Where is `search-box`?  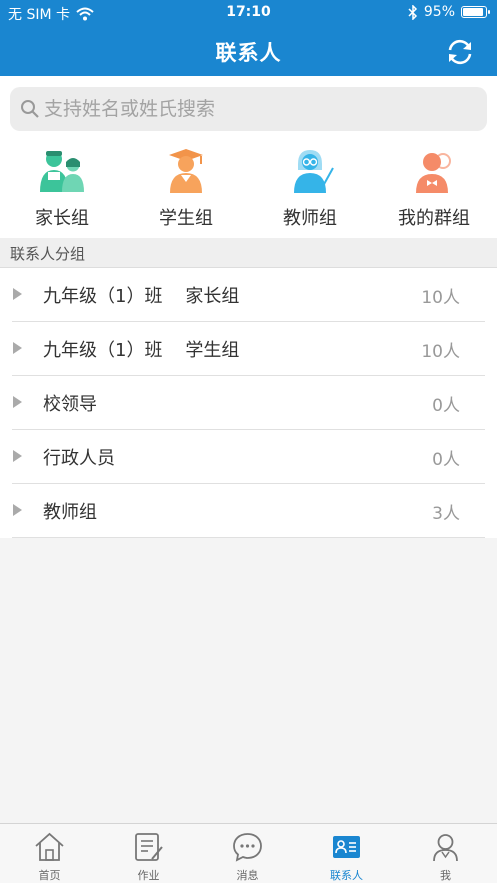 search-box is located at coordinates (248, 109).